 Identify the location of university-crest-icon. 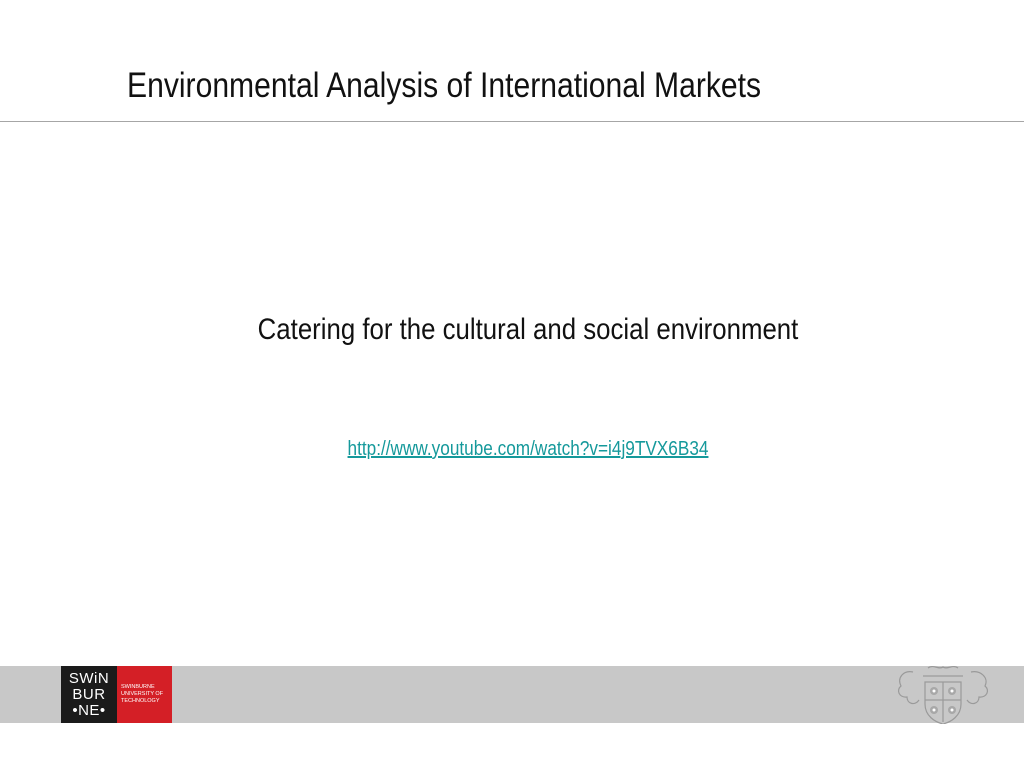
(943, 694).